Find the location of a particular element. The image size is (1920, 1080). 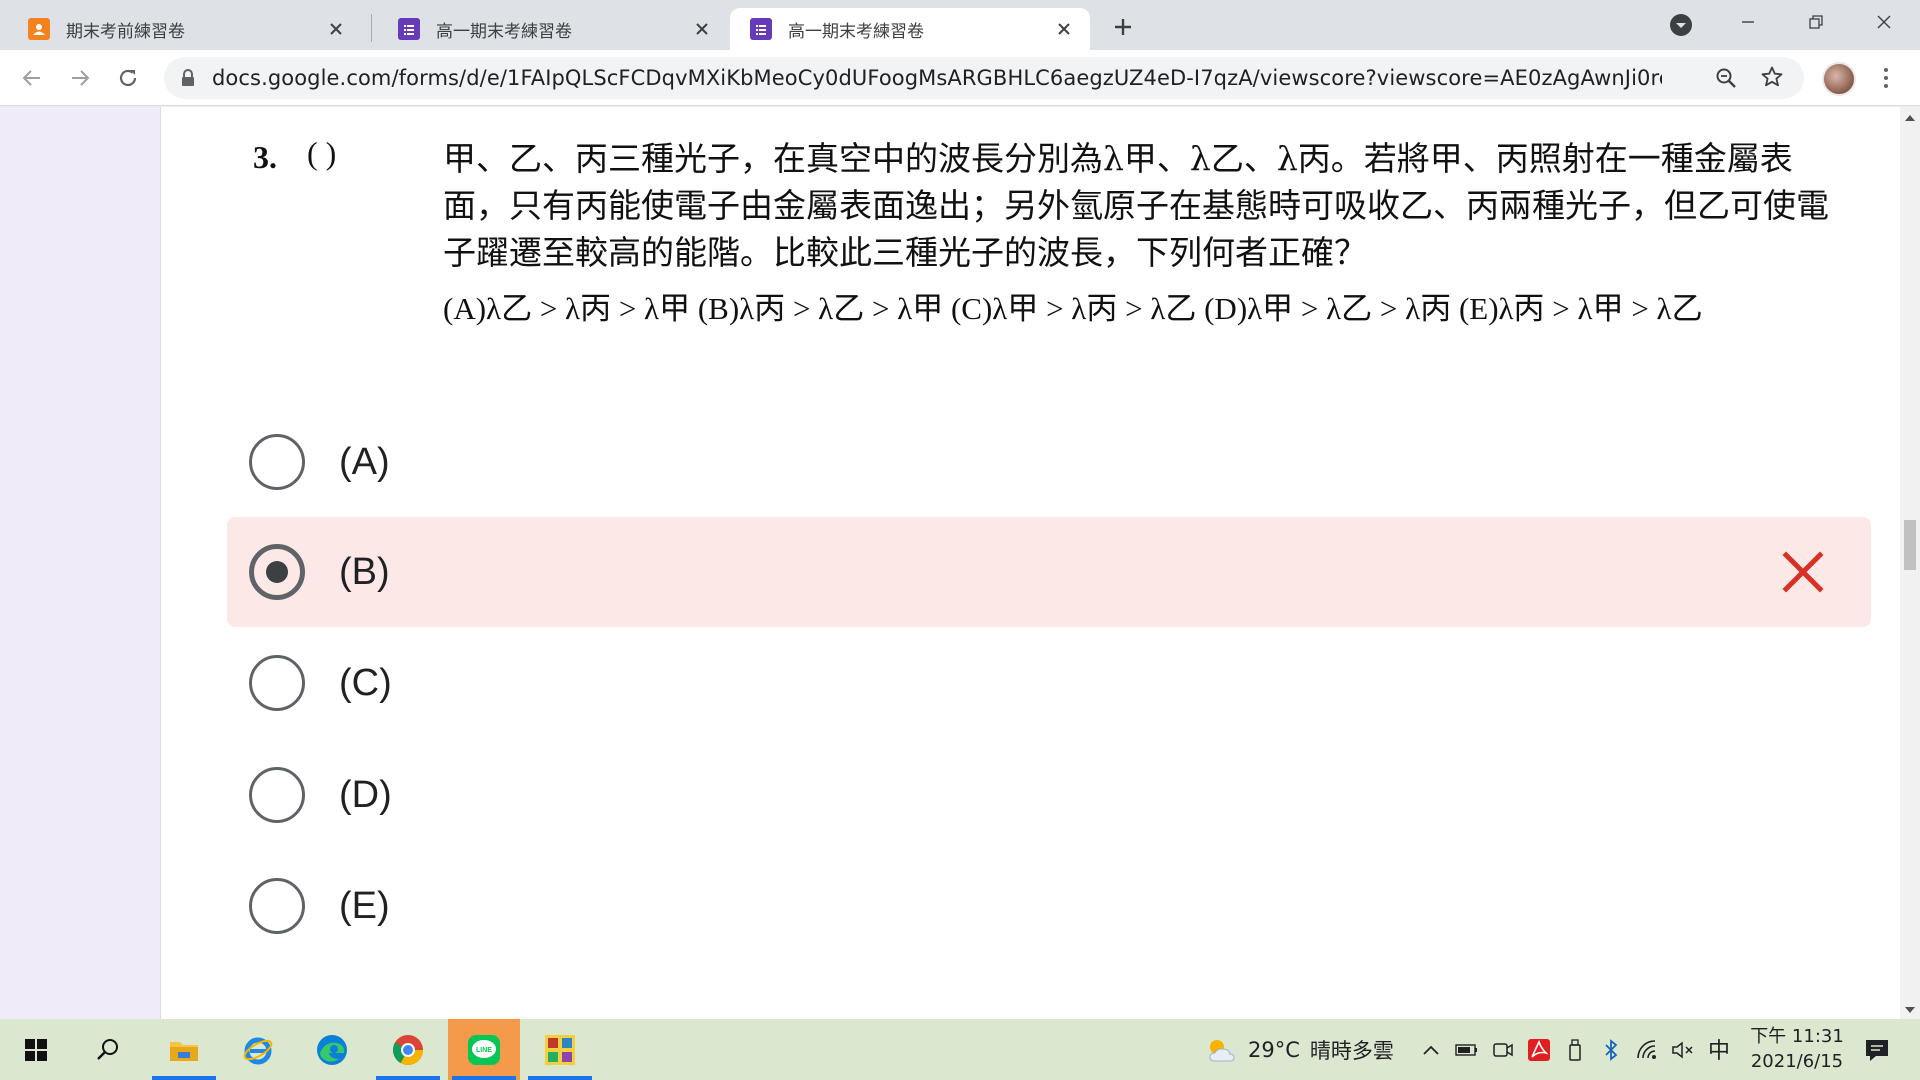

star-icon is located at coordinates (1772, 77).